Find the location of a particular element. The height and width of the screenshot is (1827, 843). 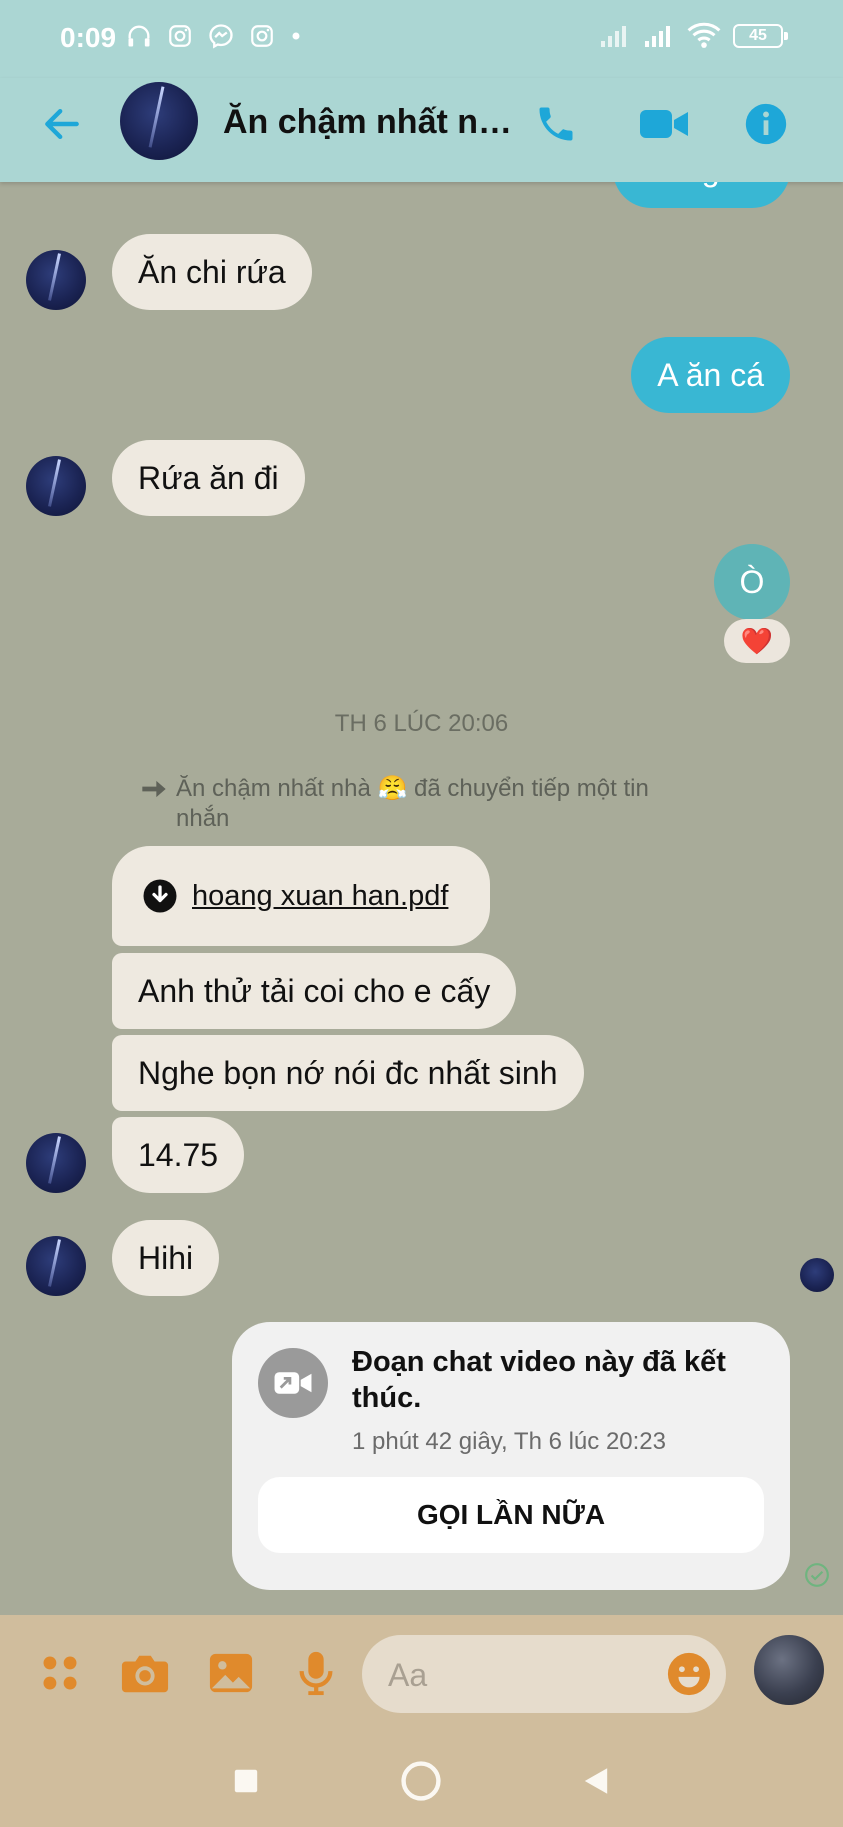

status-time: 0:09 is located at coordinates (88, 37).